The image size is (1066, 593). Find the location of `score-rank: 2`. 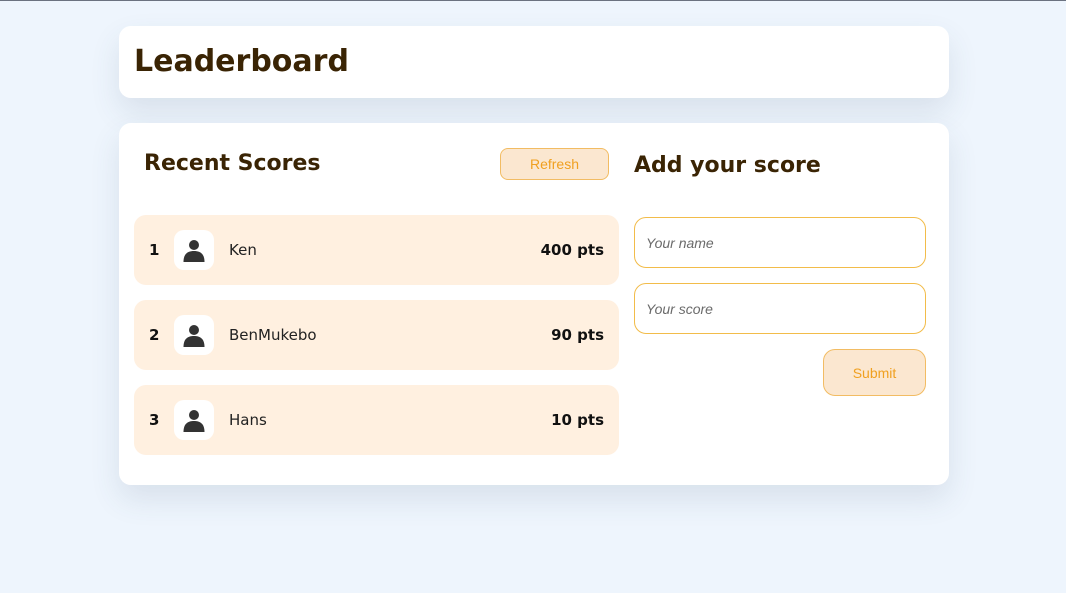

score-rank: 2 is located at coordinates (154, 335).